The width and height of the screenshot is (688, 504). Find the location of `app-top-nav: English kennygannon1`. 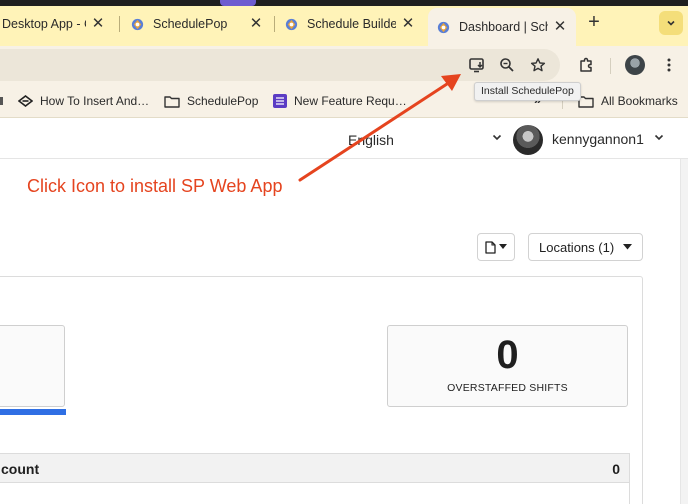

app-top-nav: English kennygannon1 is located at coordinates (344, 139).